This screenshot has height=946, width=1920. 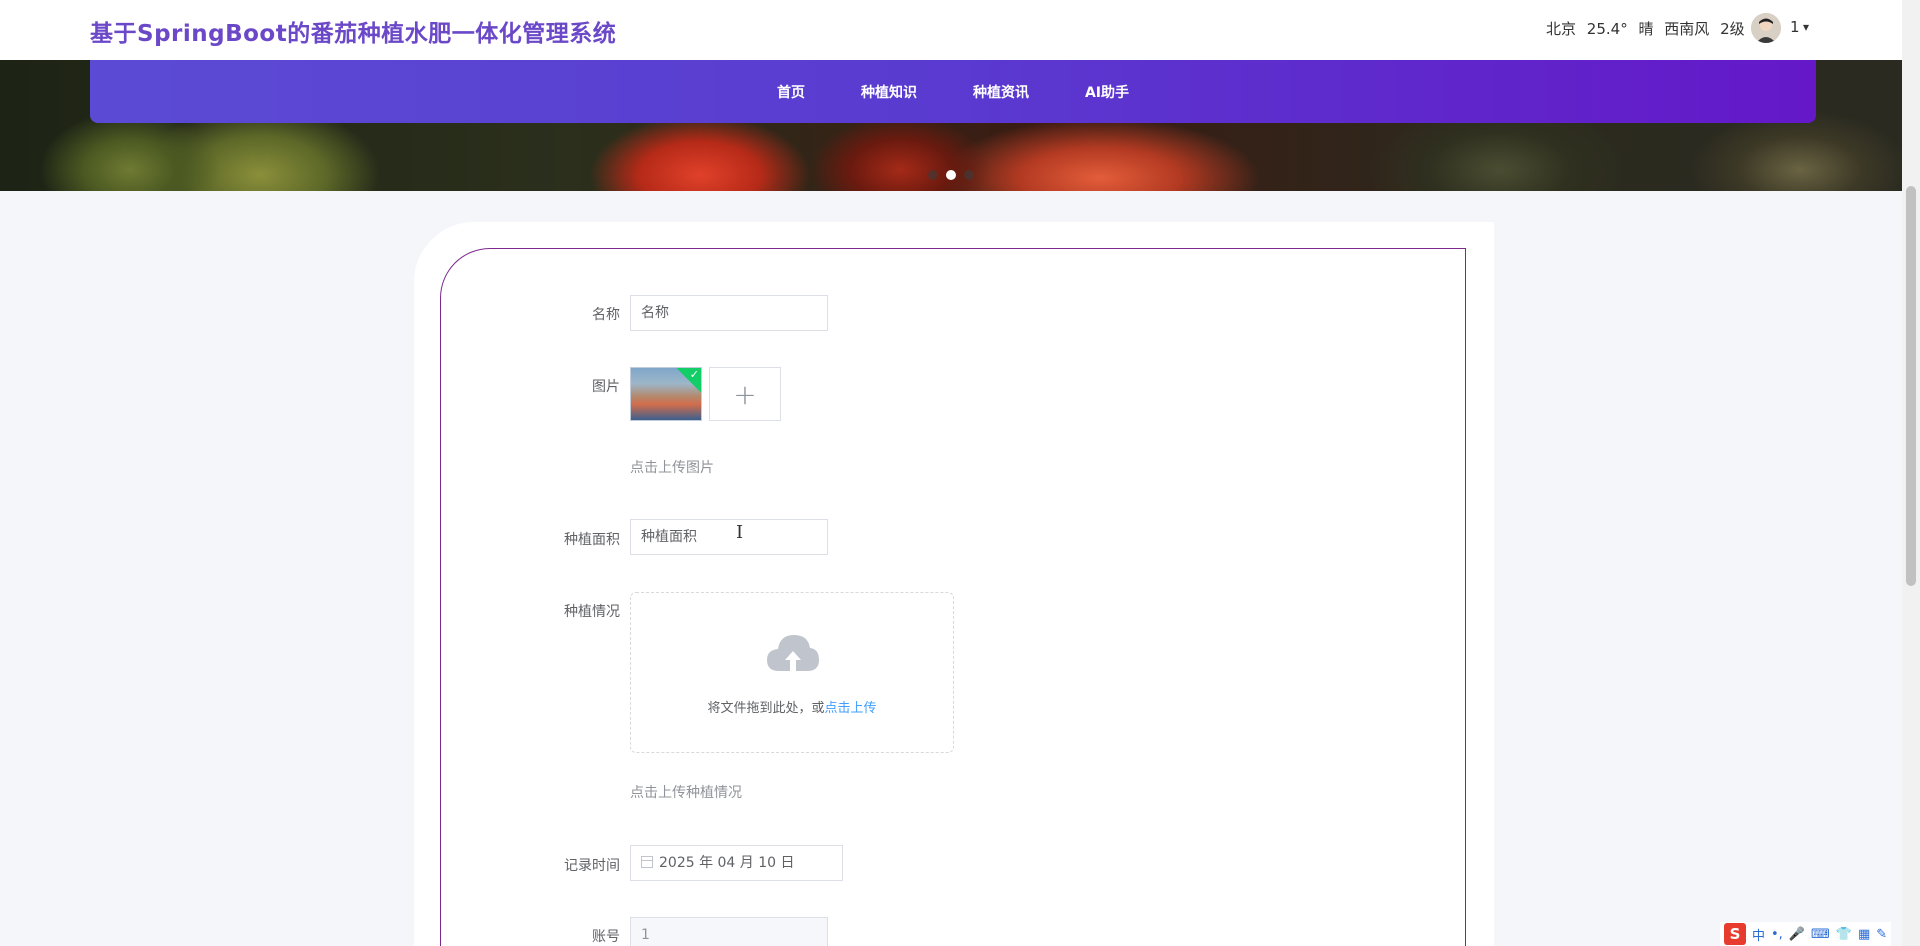 What do you see at coordinates (1881, 934) in the screenshot?
I see `ime-handwriting-icon: ✎` at bounding box center [1881, 934].